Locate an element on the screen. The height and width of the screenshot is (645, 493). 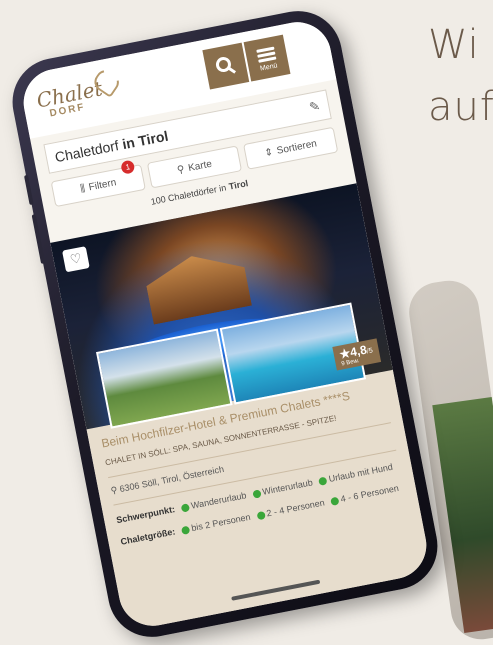
sort-label: Sortieren is located at coordinates (296, 147).